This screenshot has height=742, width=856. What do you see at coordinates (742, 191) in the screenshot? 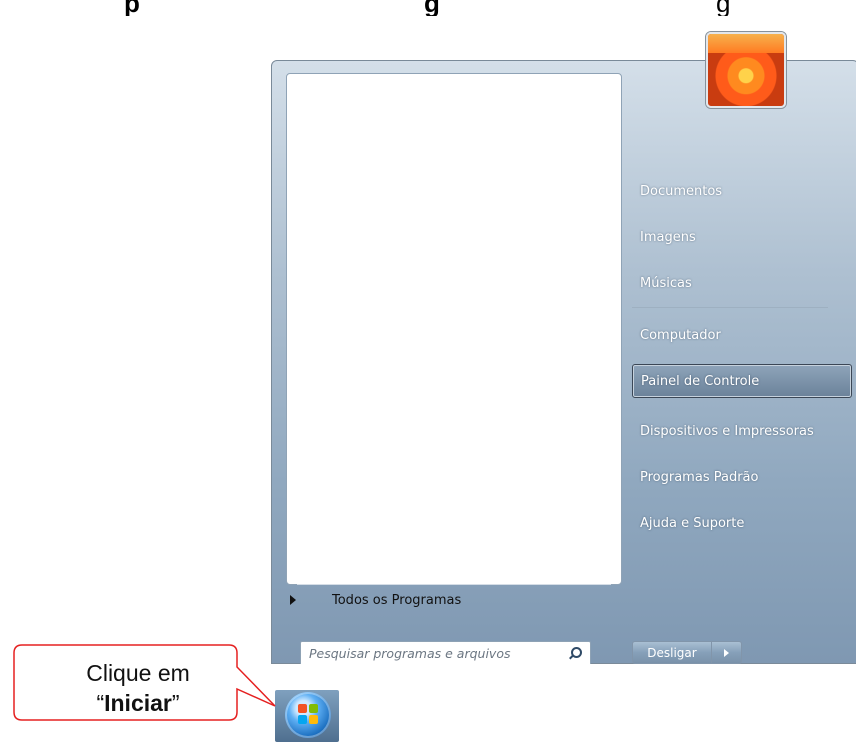
I see `menu-item-documents: Documentos` at bounding box center [742, 191].